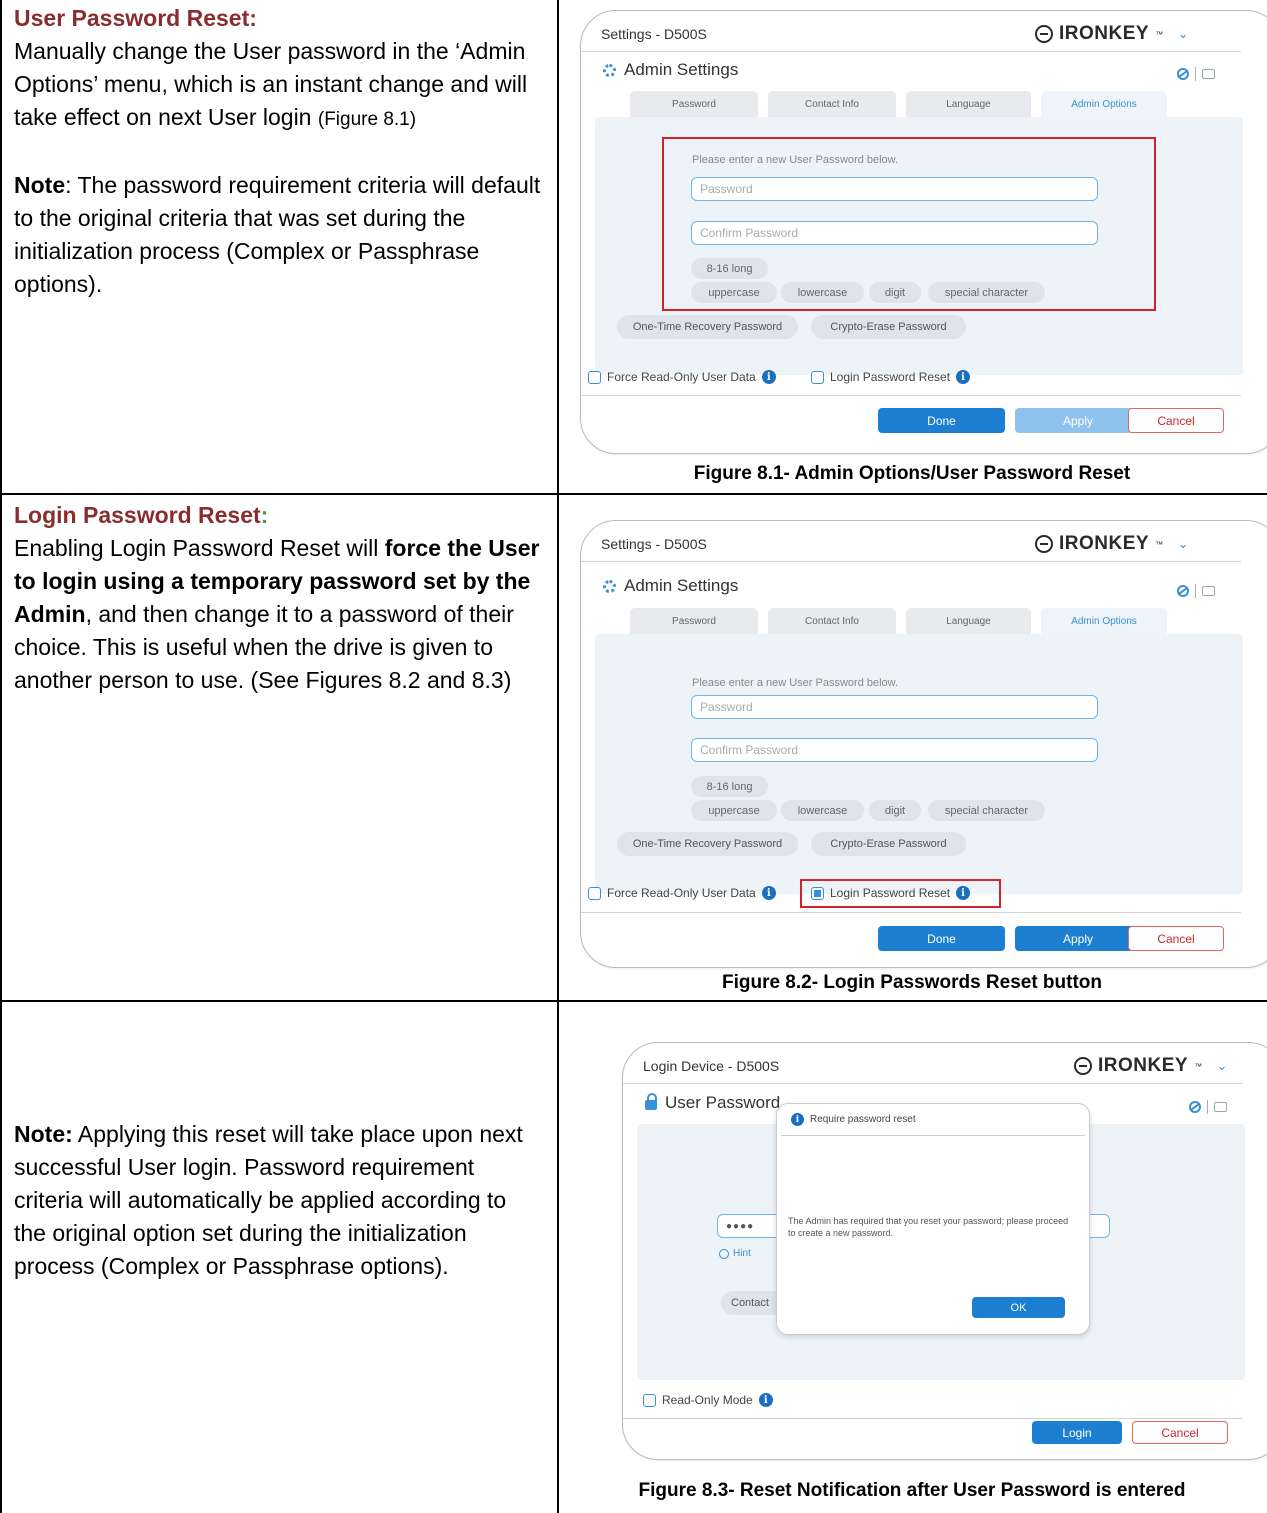 The width and height of the screenshot is (1267, 1513). Describe the element at coordinates (750, 1303) in the screenshot. I see `contact-label: Contact` at that location.